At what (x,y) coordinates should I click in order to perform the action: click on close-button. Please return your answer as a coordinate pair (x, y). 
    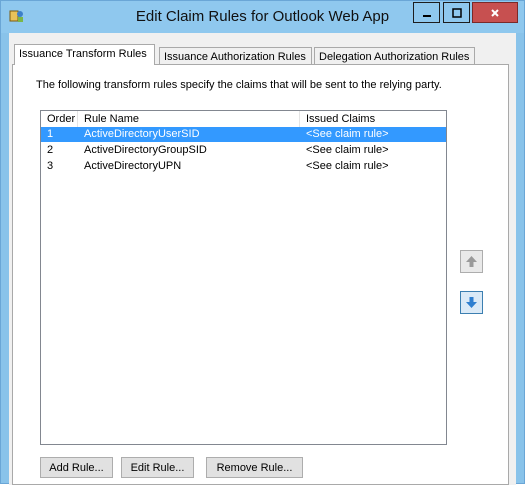
    Looking at the image, I should click on (495, 12).